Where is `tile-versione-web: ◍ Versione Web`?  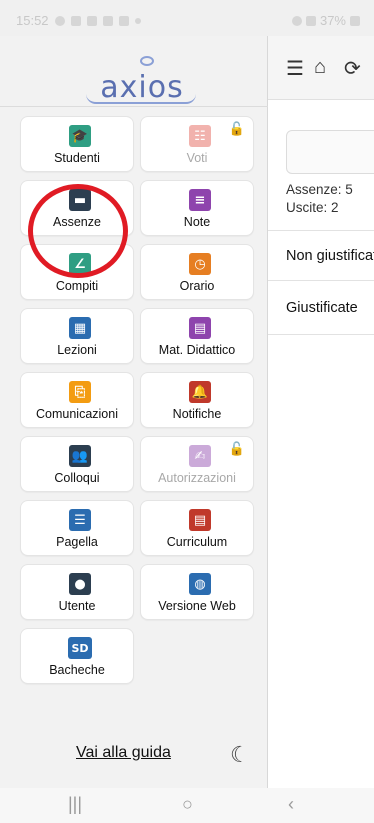 tile-versione-web: ◍ Versione Web is located at coordinates (197, 592).